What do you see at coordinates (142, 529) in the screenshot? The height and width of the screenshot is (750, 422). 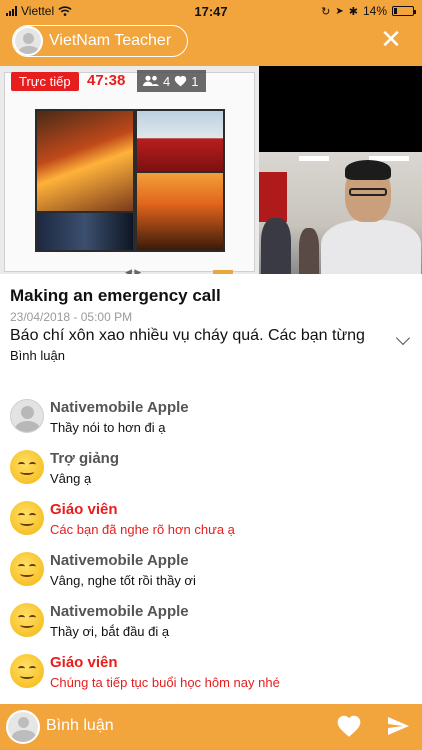 I see `comment-text: Các bạn đã nghe rõ hơn chưa ạ` at bounding box center [142, 529].